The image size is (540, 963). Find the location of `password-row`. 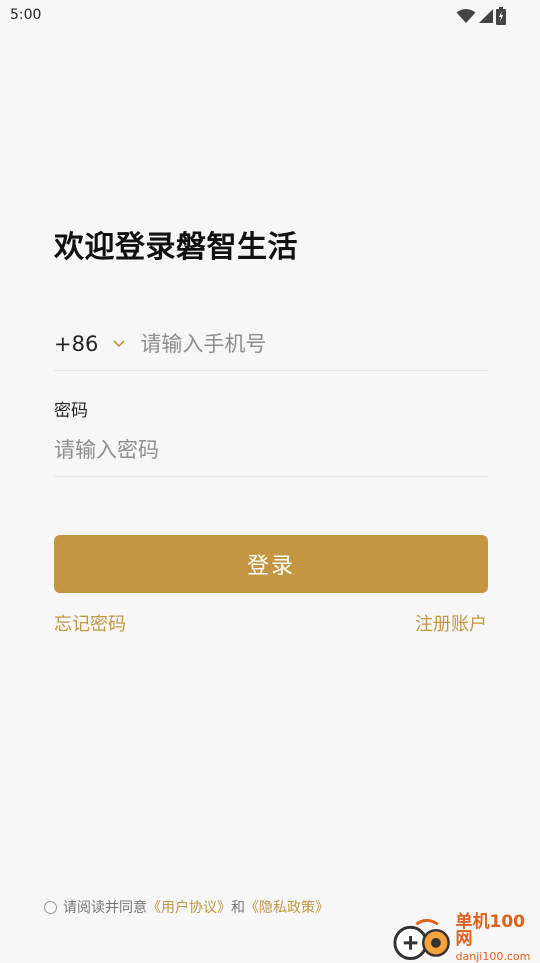

password-row is located at coordinates (271, 450).